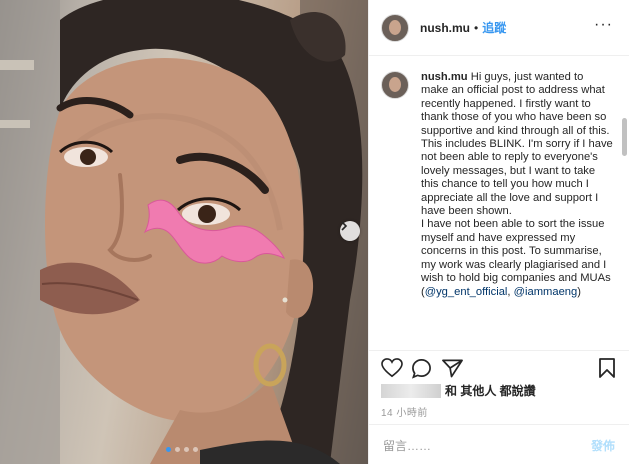 Image resolution: width=630 pixels, height=465 pixels. Describe the element at coordinates (395, 27) in the screenshot. I see `avatar` at that location.